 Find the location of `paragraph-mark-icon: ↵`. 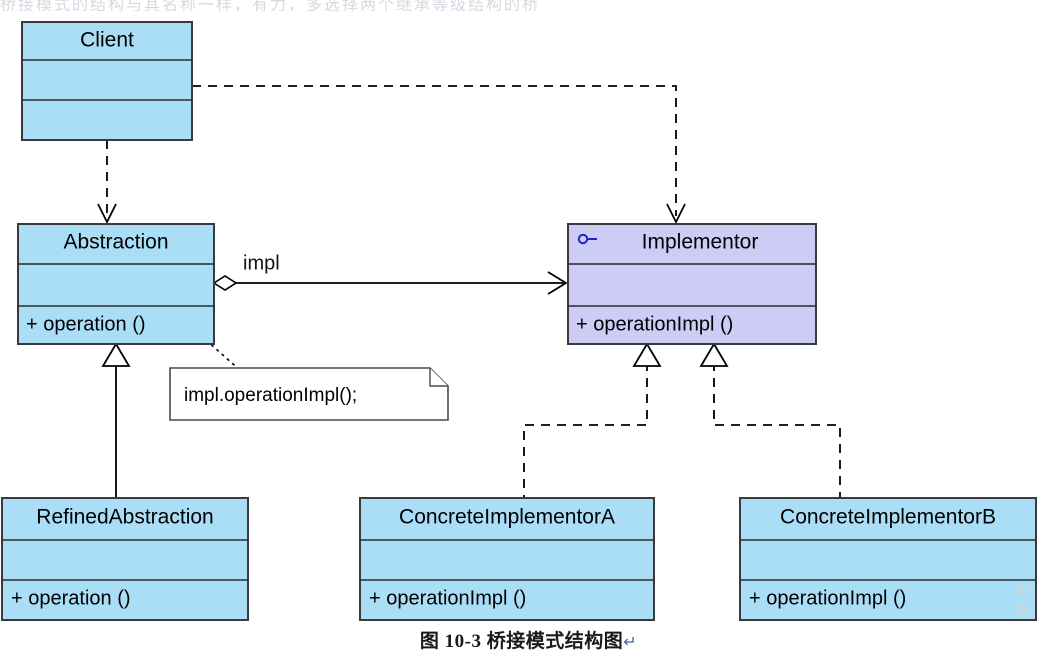

paragraph-mark-icon: ↵ is located at coordinates (630, 642).